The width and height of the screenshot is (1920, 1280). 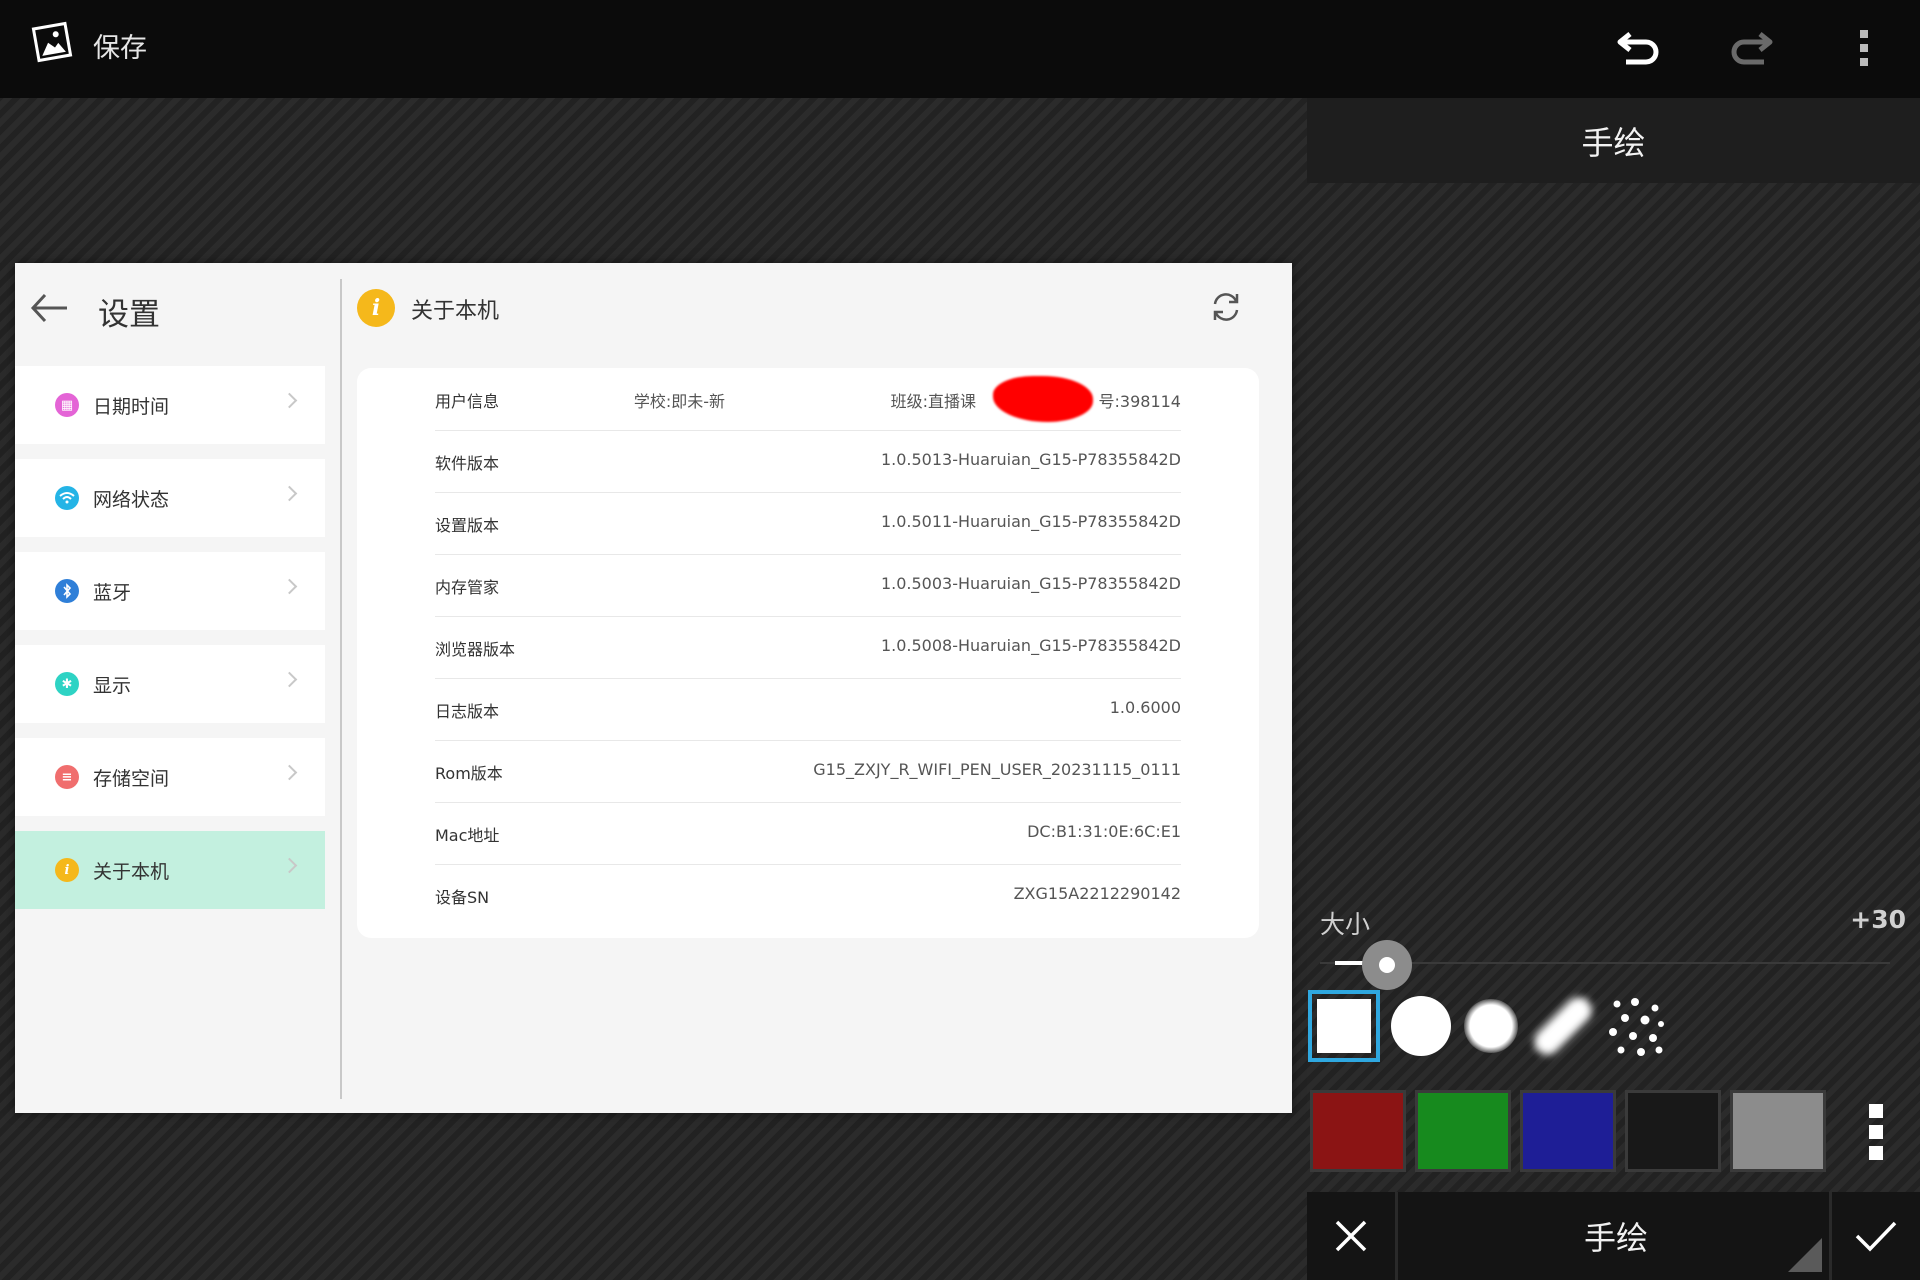 What do you see at coordinates (131, 871) in the screenshot?
I see `nav-label: 关于本机` at bounding box center [131, 871].